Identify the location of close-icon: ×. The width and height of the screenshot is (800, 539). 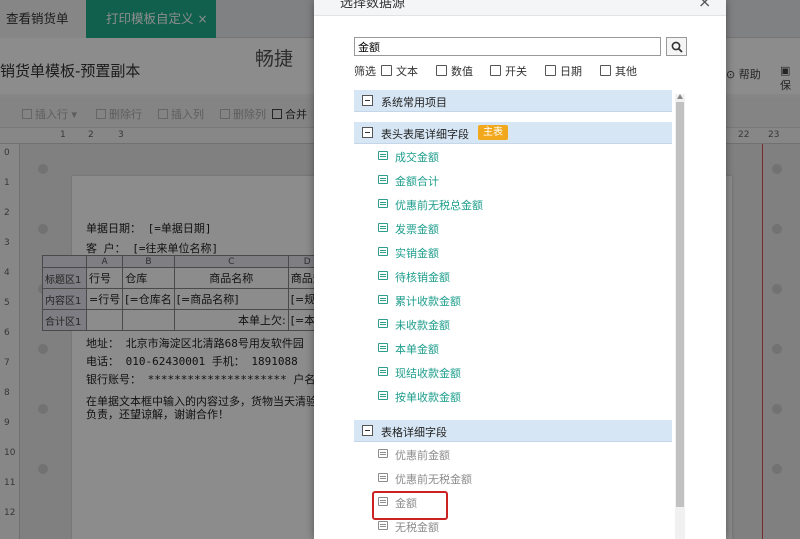
(704, 5).